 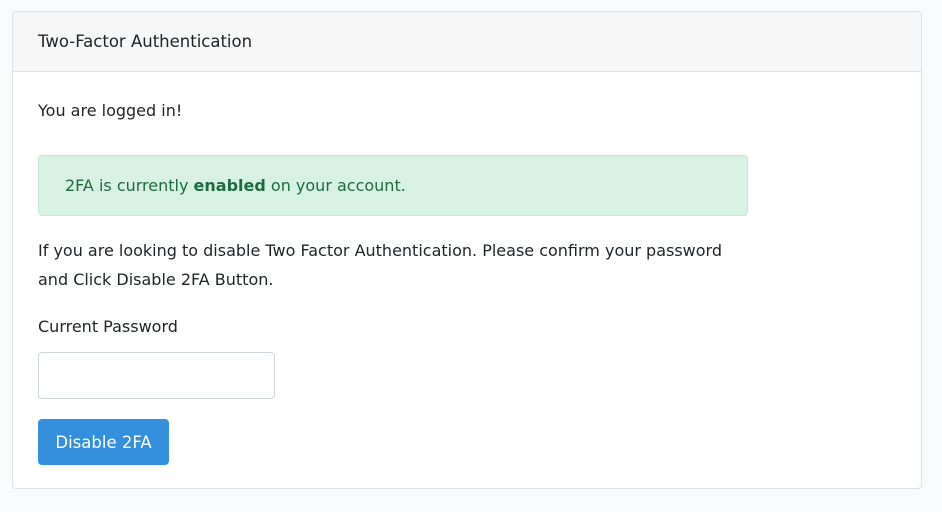 What do you see at coordinates (110, 110) in the screenshot?
I see `logged-in-message: You are logged in!` at bounding box center [110, 110].